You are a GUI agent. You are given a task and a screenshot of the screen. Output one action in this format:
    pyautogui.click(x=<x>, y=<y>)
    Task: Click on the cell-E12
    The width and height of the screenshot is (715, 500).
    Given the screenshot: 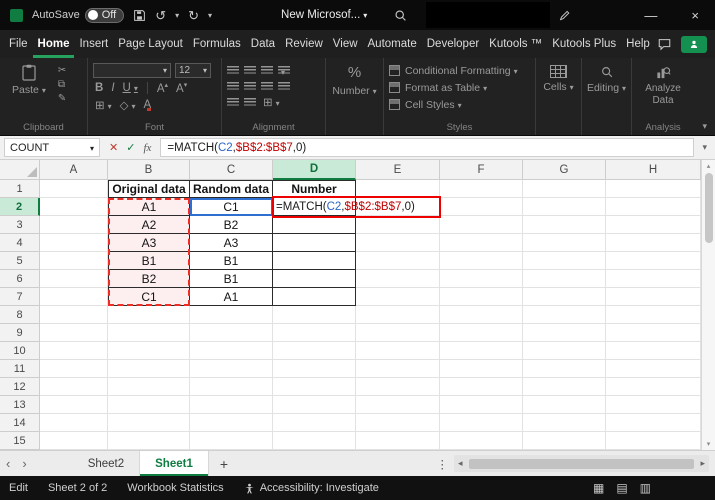 What is the action you would take?
    pyautogui.click(x=398, y=387)
    